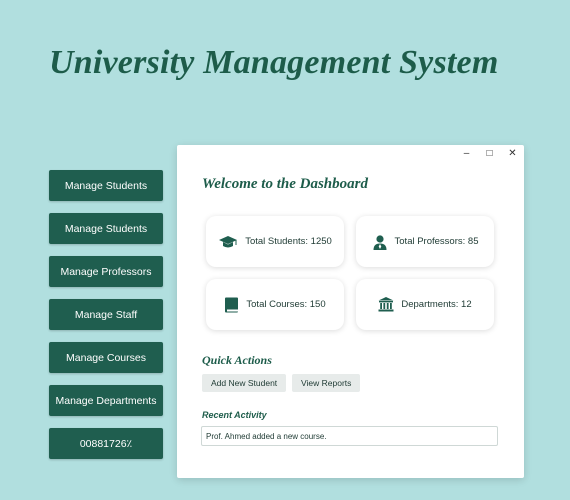  I want to click on book-icon, so click(231, 305).